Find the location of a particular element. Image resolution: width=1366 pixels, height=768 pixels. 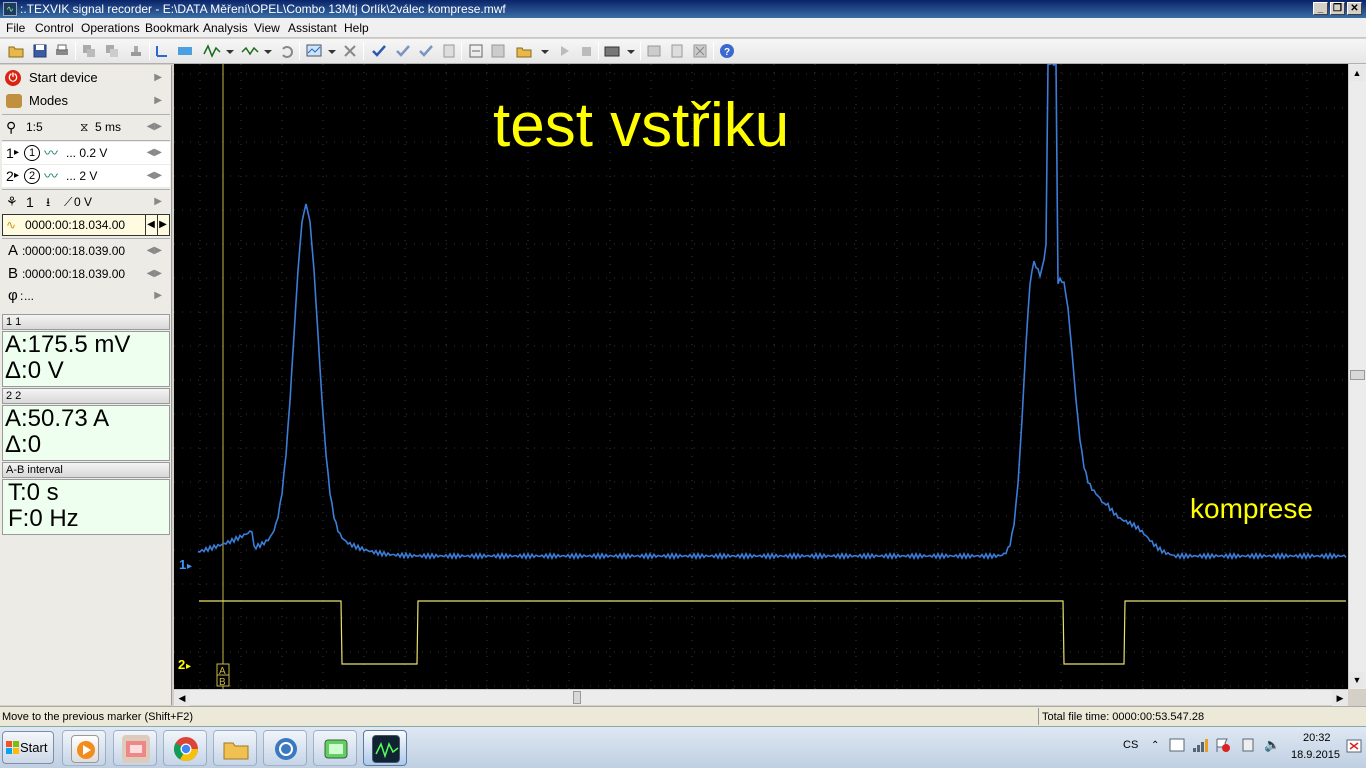

start-button: Start is located at coordinates (28, 747).